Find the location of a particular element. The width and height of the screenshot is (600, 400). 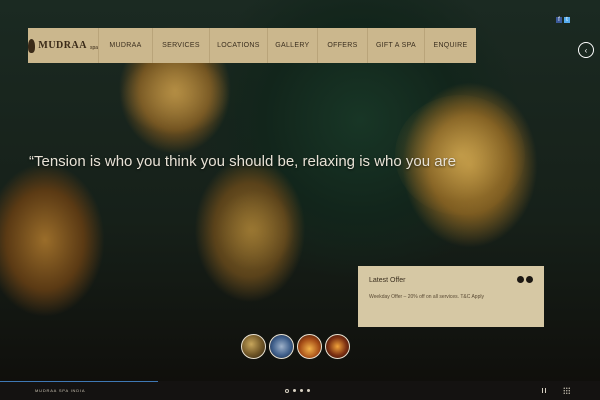

nav-item-gallery: GALLERY is located at coordinates (293, 45).